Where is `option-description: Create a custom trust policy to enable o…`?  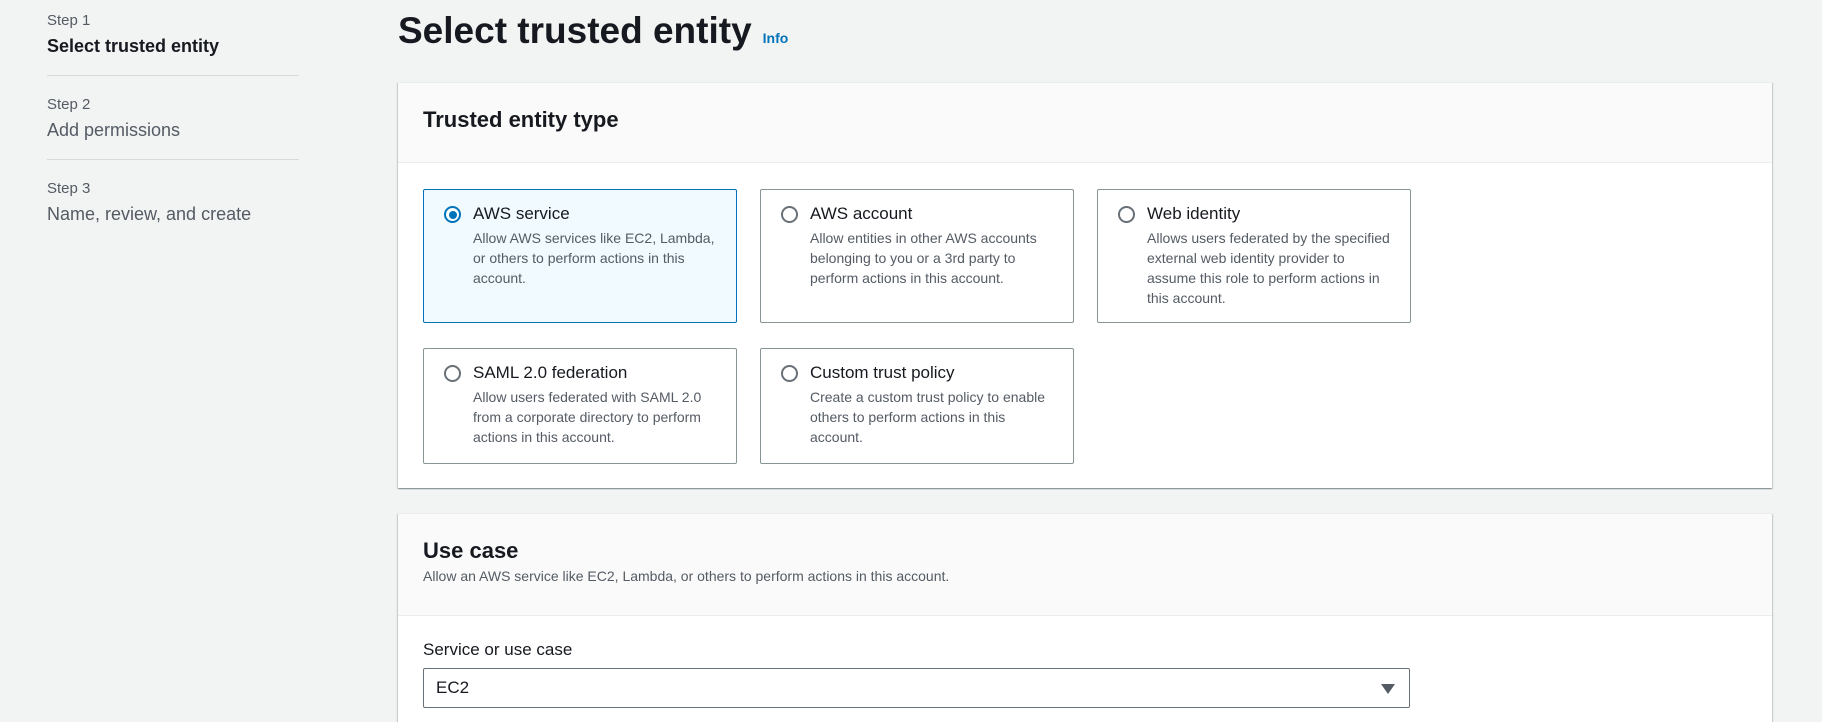
option-description: Create a custom trust policy to enable o… is located at coordinates (928, 417).